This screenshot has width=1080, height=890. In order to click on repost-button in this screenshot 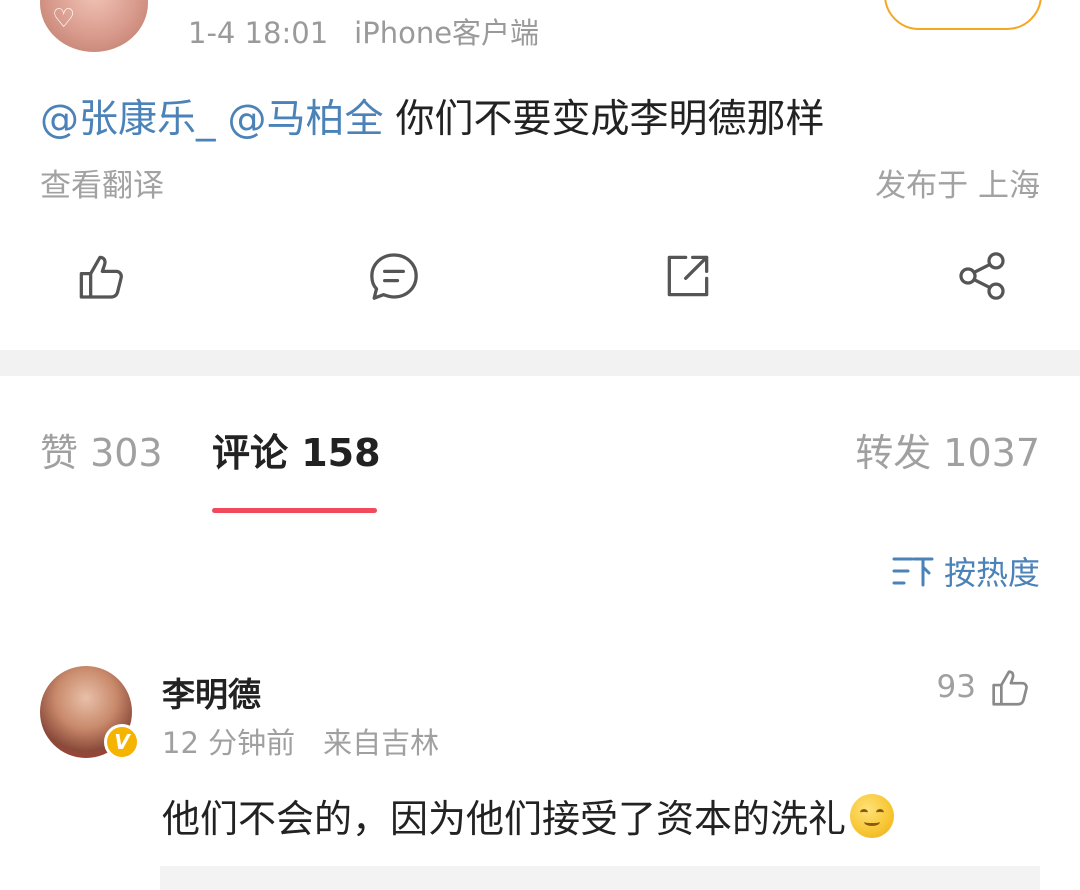, I will do `click(690, 278)`.